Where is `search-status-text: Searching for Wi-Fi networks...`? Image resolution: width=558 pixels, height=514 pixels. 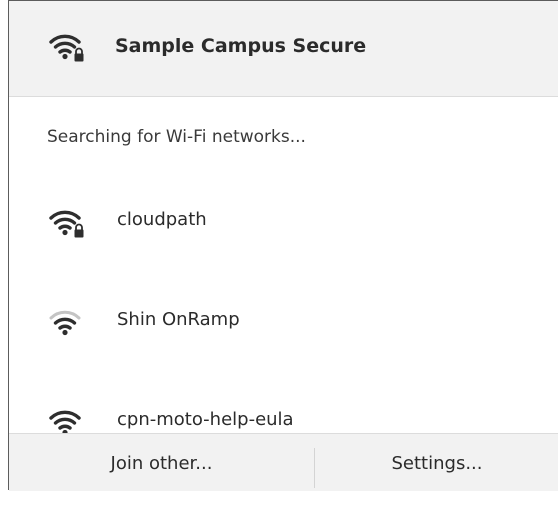 search-status-text: Searching for Wi-Fi networks... is located at coordinates (176, 137).